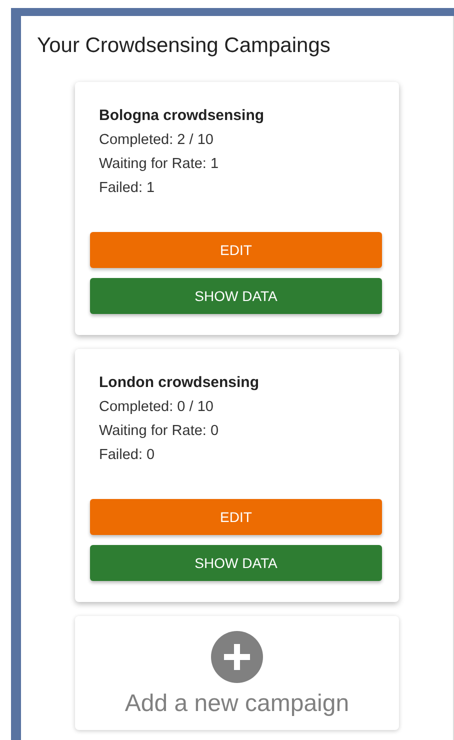  Describe the element at coordinates (237, 704) in the screenshot. I see `add-campaign-label: Add a new campaign` at that location.